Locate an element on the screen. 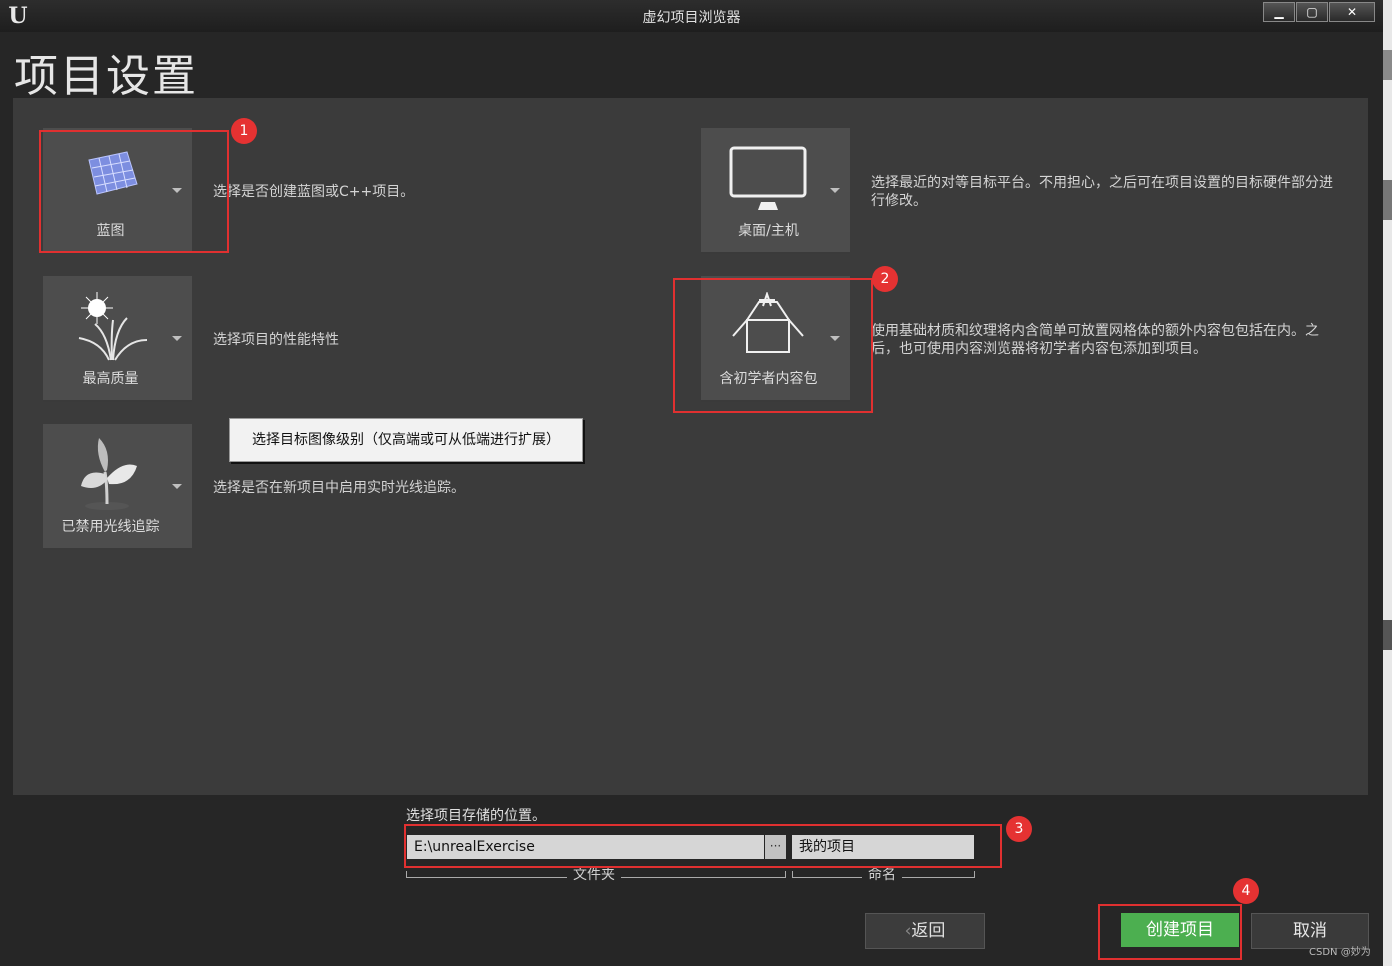 This screenshot has height=966, width=1392. raytracing-label: 已禁用光线追踪 is located at coordinates (110, 527).